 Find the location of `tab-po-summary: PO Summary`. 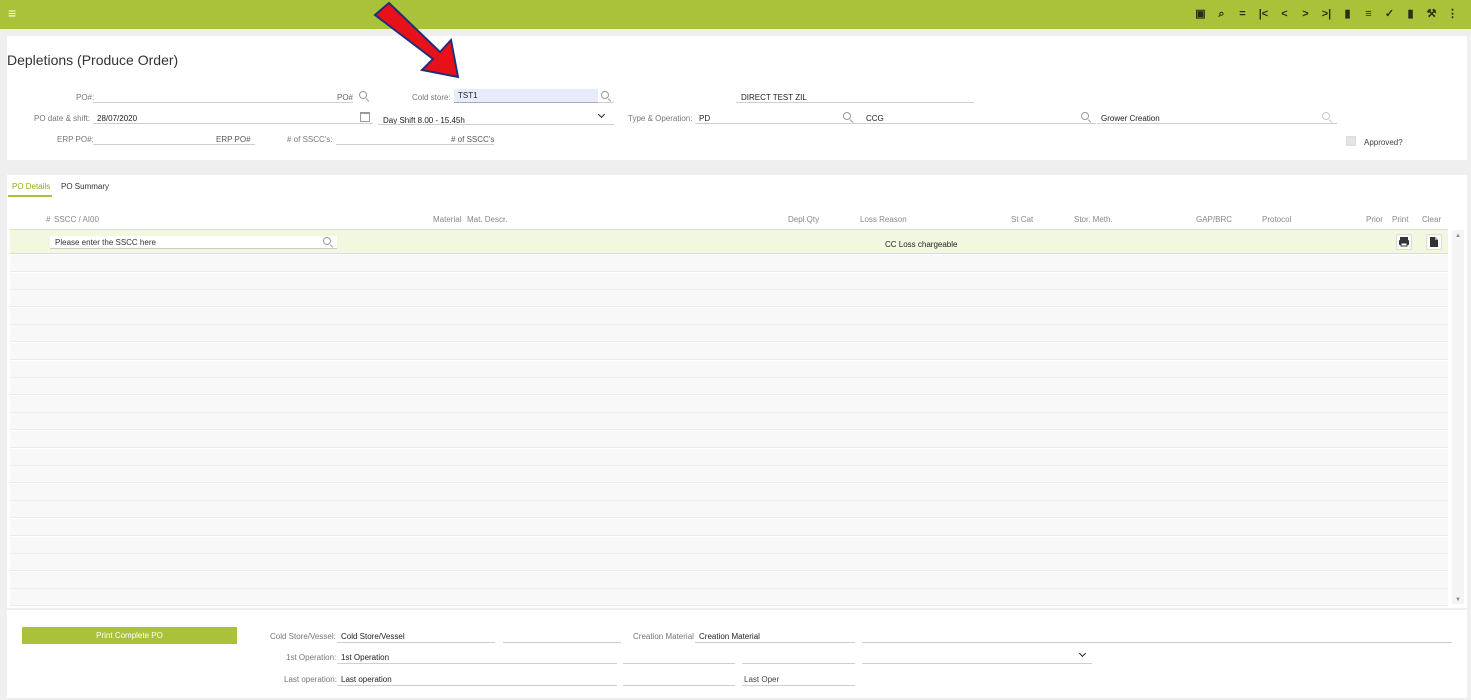

tab-po-summary: PO Summary is located at coordinates (85, 186).